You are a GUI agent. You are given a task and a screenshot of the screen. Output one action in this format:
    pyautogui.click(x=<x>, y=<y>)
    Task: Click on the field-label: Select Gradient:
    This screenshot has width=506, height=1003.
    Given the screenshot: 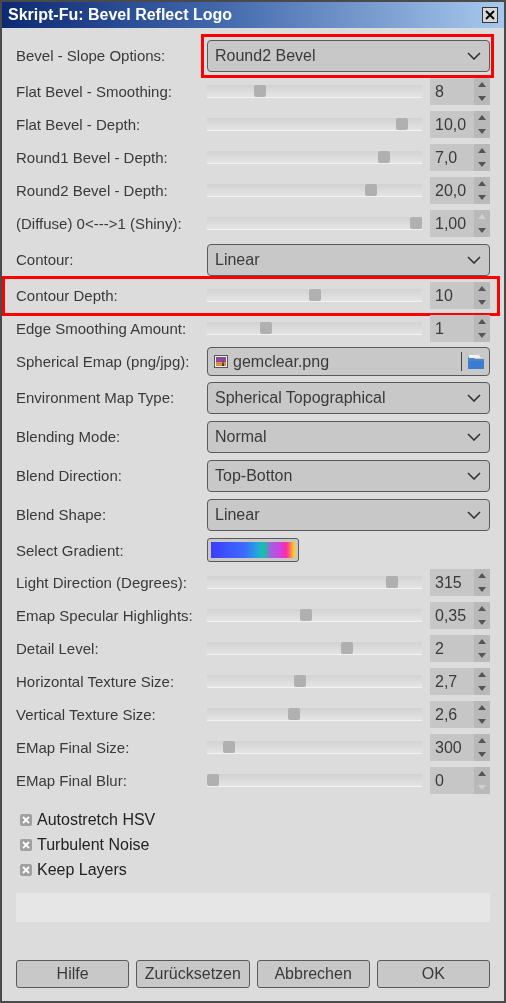 What is the action you would take?
    pyautogui.click(x=70, y=550)
    